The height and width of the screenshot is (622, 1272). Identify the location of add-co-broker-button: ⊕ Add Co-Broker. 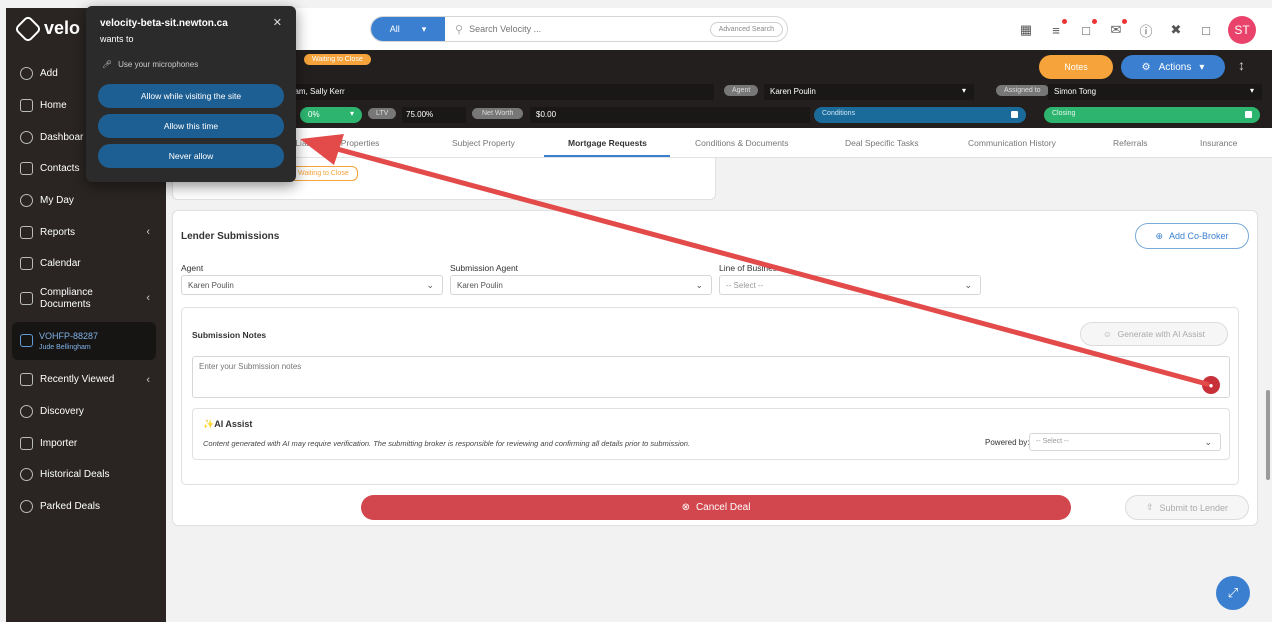
(1192, 236).